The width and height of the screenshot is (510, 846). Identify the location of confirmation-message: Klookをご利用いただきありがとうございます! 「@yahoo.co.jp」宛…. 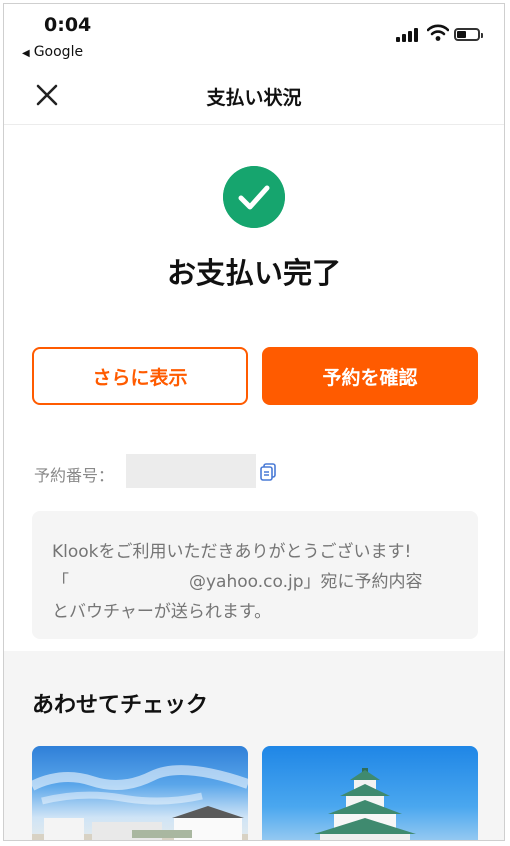
(255, 575).